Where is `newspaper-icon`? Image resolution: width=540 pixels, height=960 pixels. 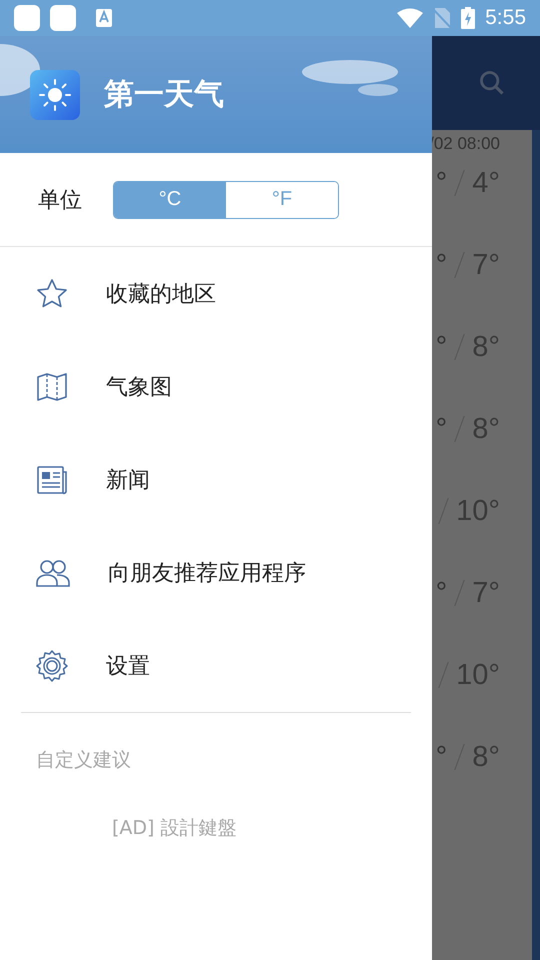 newspaper-icon is located at coordinates (52, 480).